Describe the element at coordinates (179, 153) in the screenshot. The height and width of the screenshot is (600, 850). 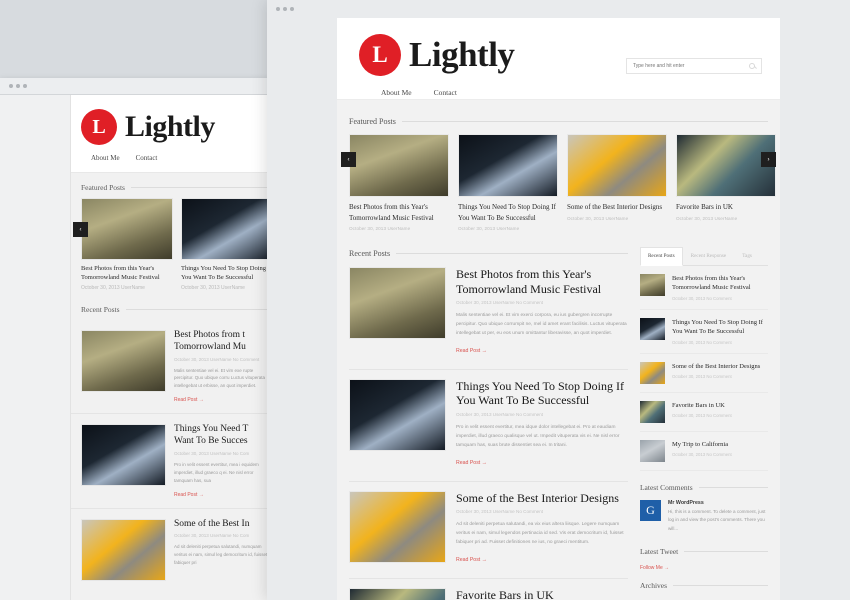
I see `background-main-nav: About Me Contact` at that location.